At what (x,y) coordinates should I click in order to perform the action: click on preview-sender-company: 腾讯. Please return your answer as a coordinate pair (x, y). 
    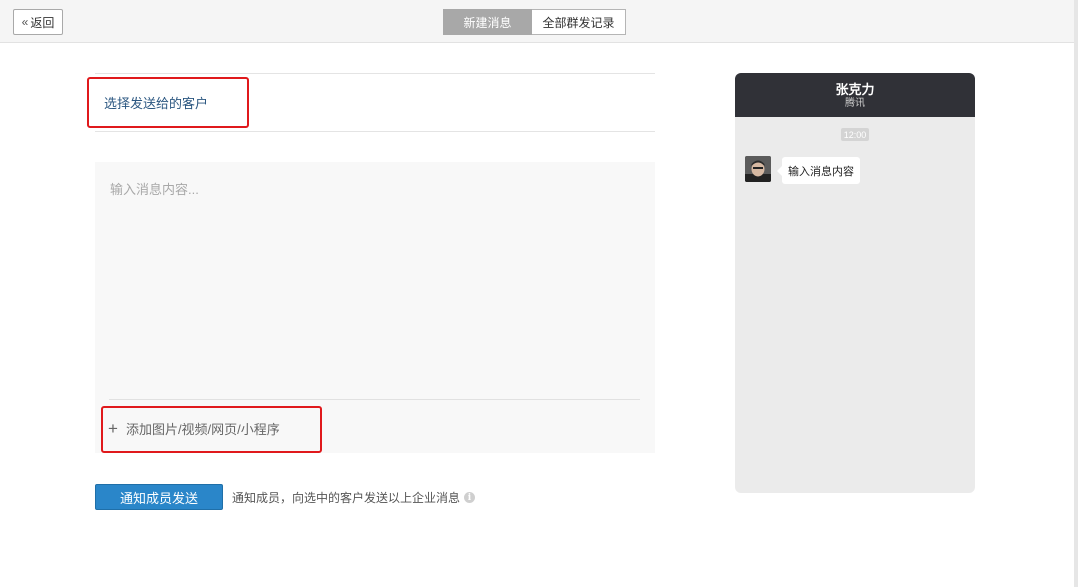
    Looking at the image, I should click on (855, 103).